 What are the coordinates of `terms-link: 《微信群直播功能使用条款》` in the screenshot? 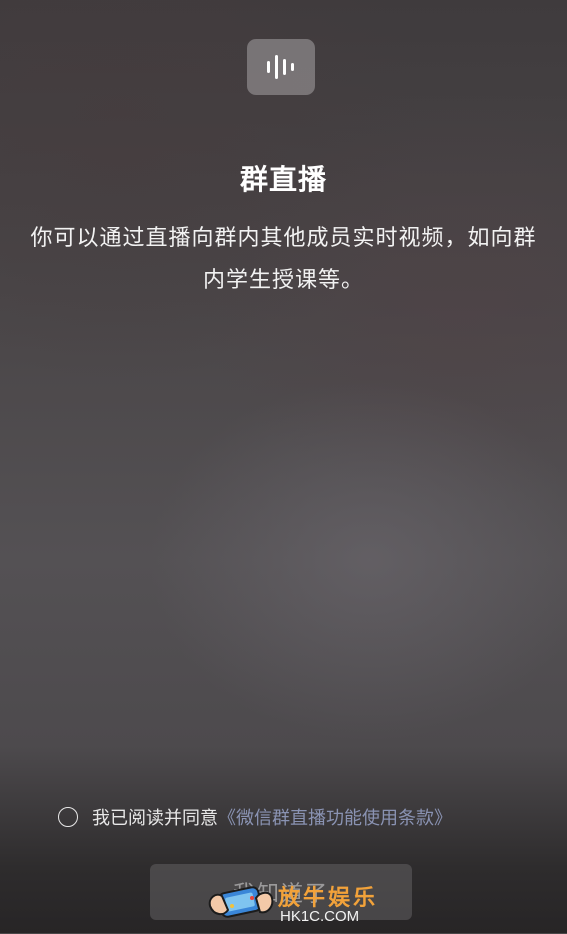 It's located at (335, 817).